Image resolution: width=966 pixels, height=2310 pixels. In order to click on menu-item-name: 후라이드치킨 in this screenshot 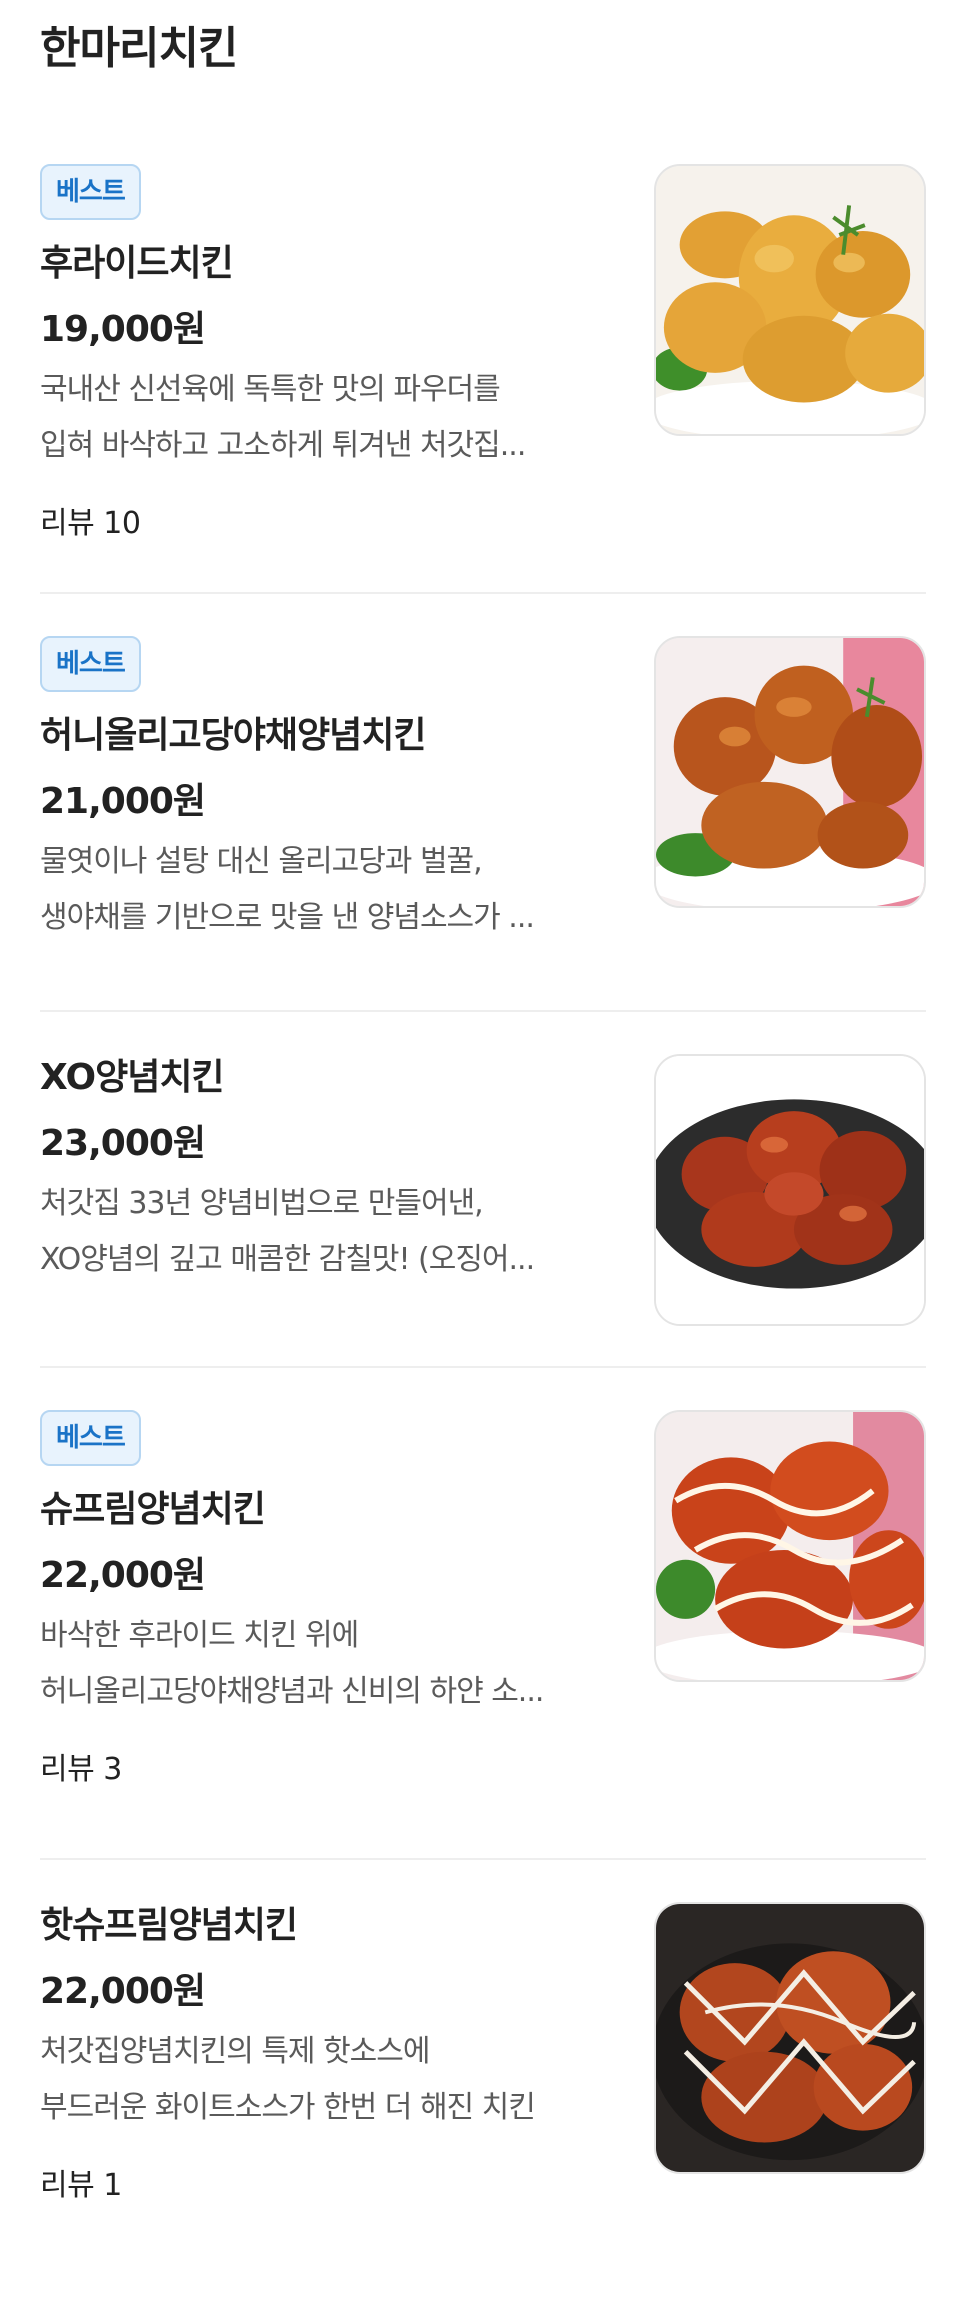, I will do `click(137, 263)`.